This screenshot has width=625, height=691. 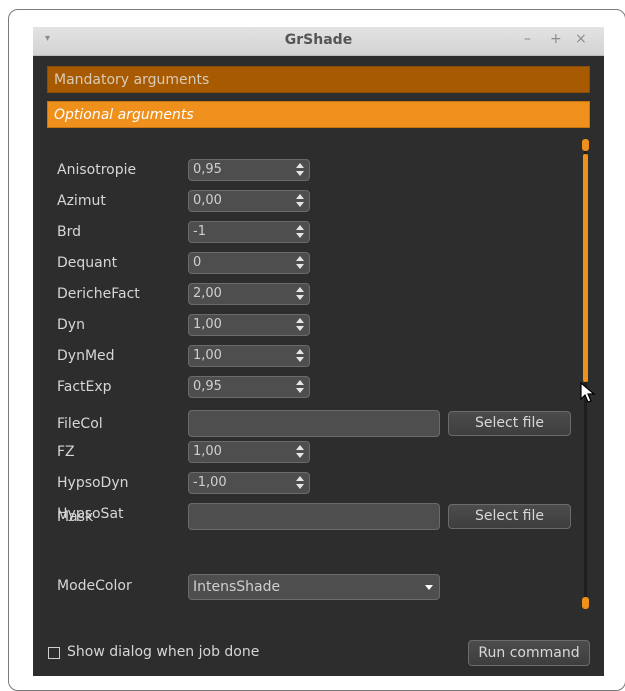 I want to click on scroll-down-arrow, so click(x=585, y=603).